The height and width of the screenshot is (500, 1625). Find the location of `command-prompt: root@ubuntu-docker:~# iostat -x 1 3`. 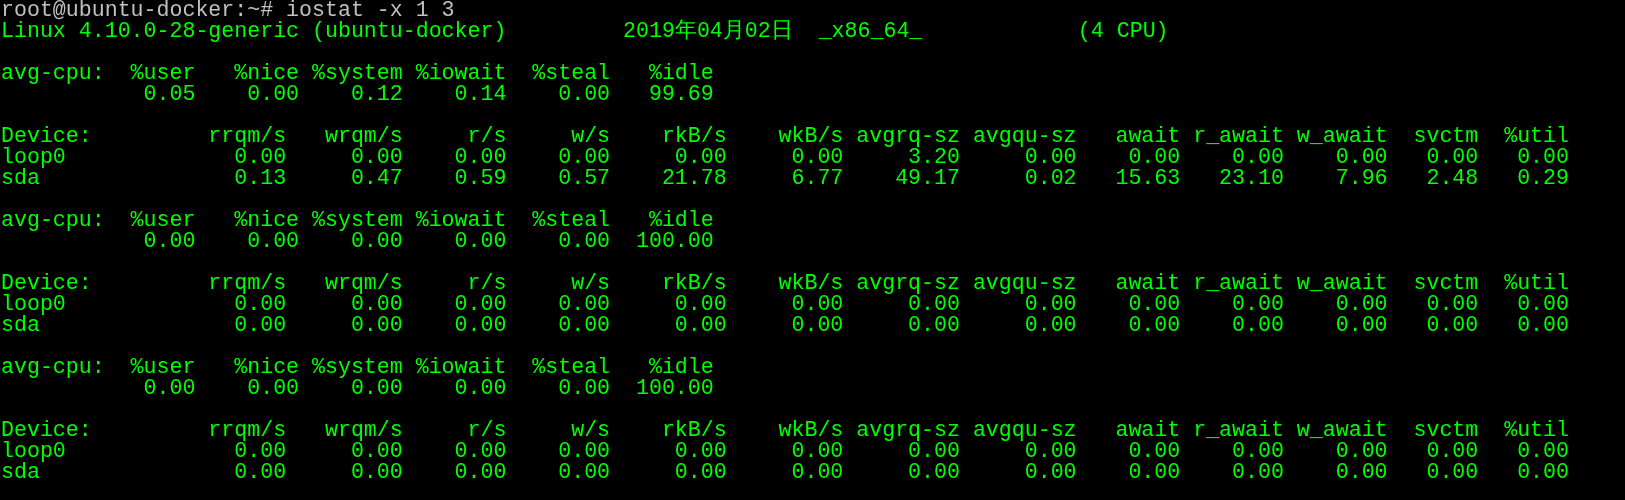

command-prompt: root@ubuntu-docker:~# iostat -x 1 3 is located at coordinates (228, 10).